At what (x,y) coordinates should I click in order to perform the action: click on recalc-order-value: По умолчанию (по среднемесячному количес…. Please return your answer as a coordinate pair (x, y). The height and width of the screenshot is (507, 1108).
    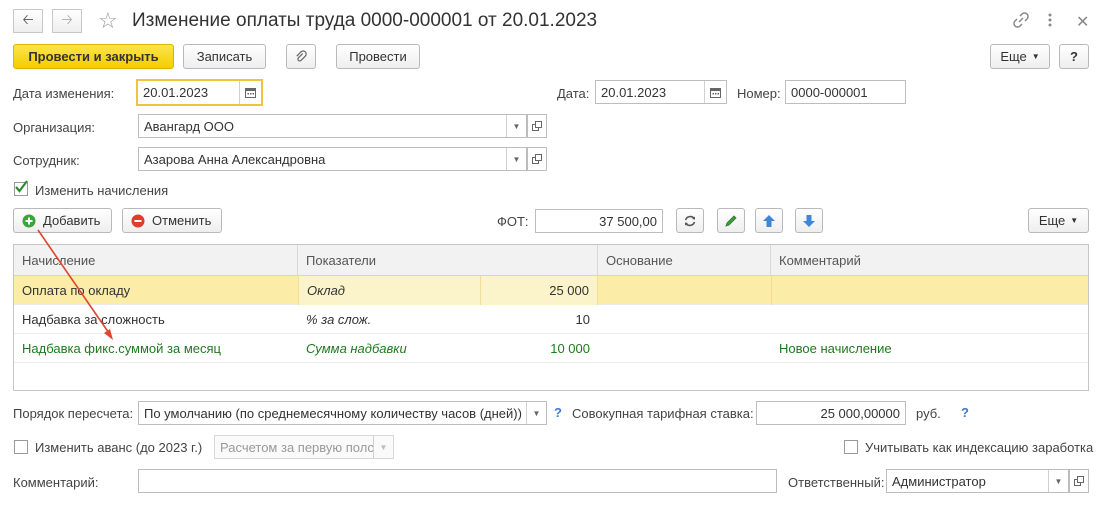
    Looking at the image, I should click on (333, 413).